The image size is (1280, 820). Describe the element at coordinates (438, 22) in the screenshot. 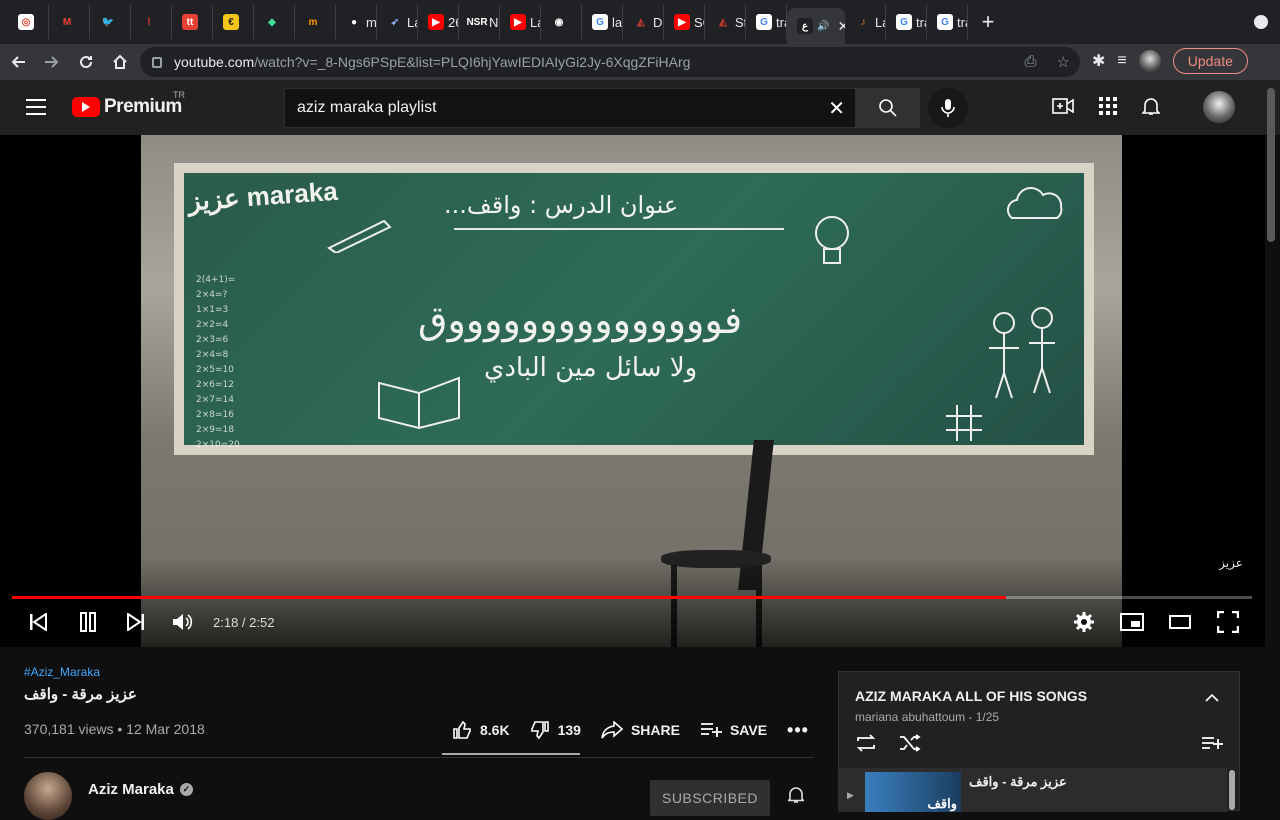

I see `browser-tab: ▶26` at that location.